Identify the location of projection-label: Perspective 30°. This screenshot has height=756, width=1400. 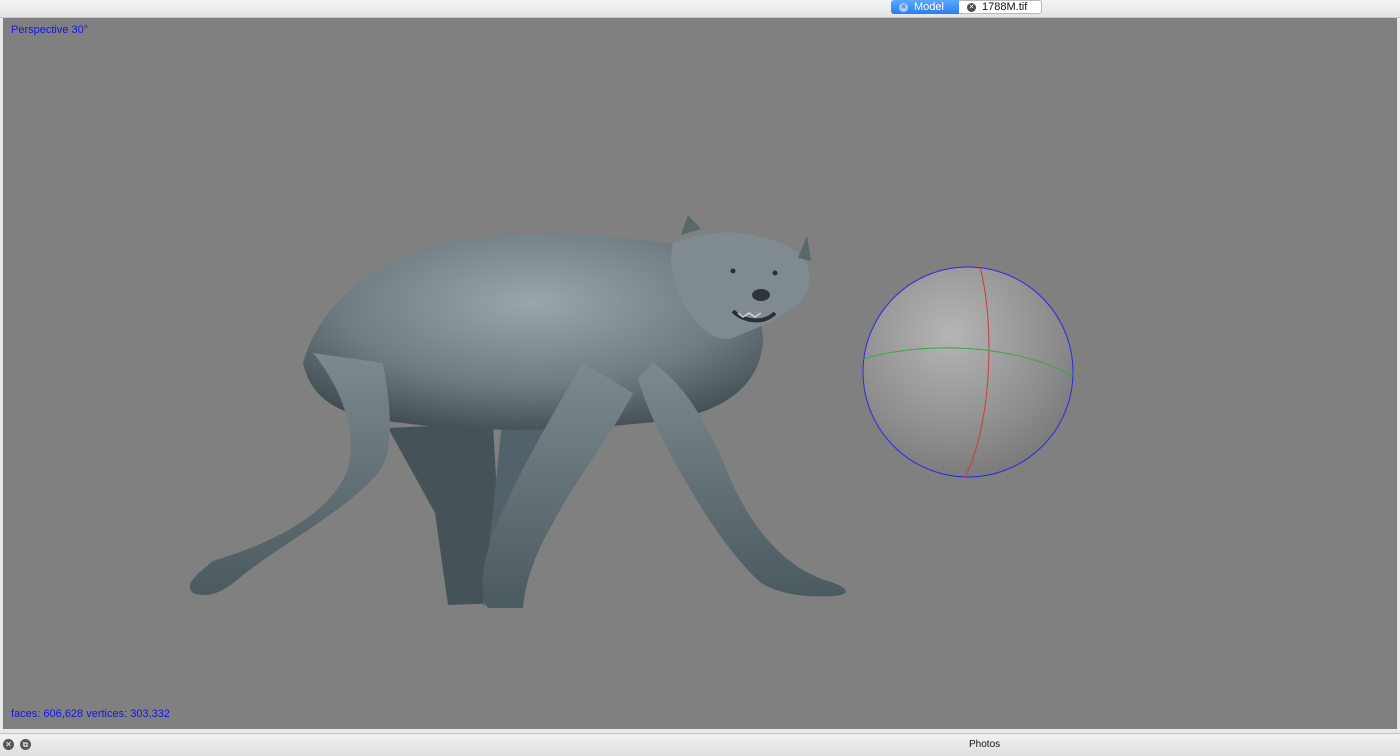
(50, 30).